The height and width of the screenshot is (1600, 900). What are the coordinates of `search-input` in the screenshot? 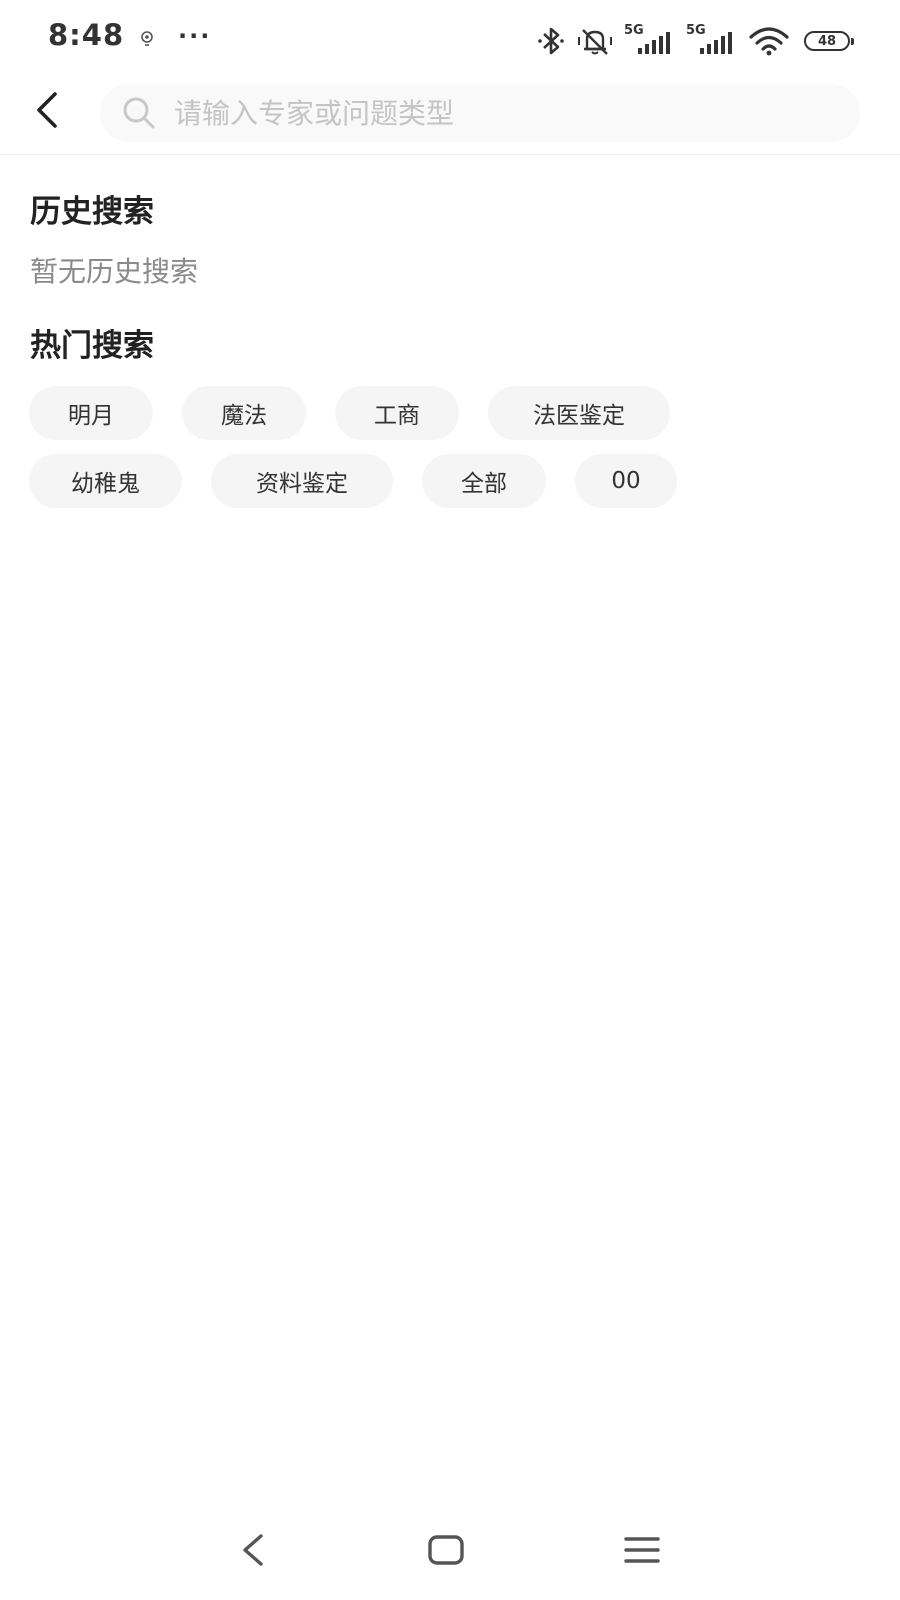 It's located at (494, 113).